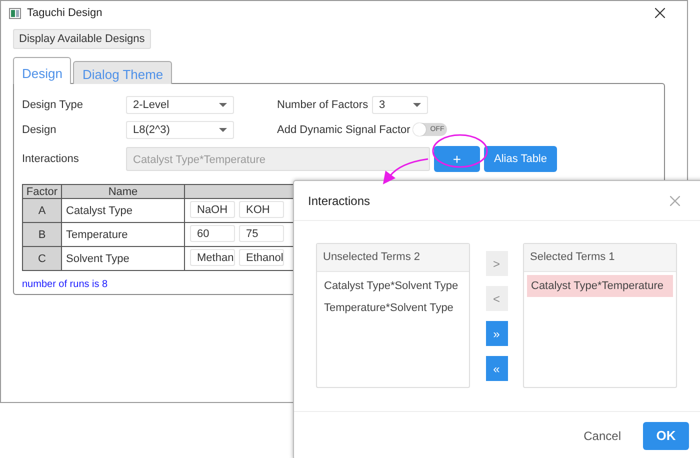 This screenshot has width=700, height=458. Describe the element at coordinates (180, 105) in the screenshot. I see `design-type-dropdown: 2-Level` at that location.